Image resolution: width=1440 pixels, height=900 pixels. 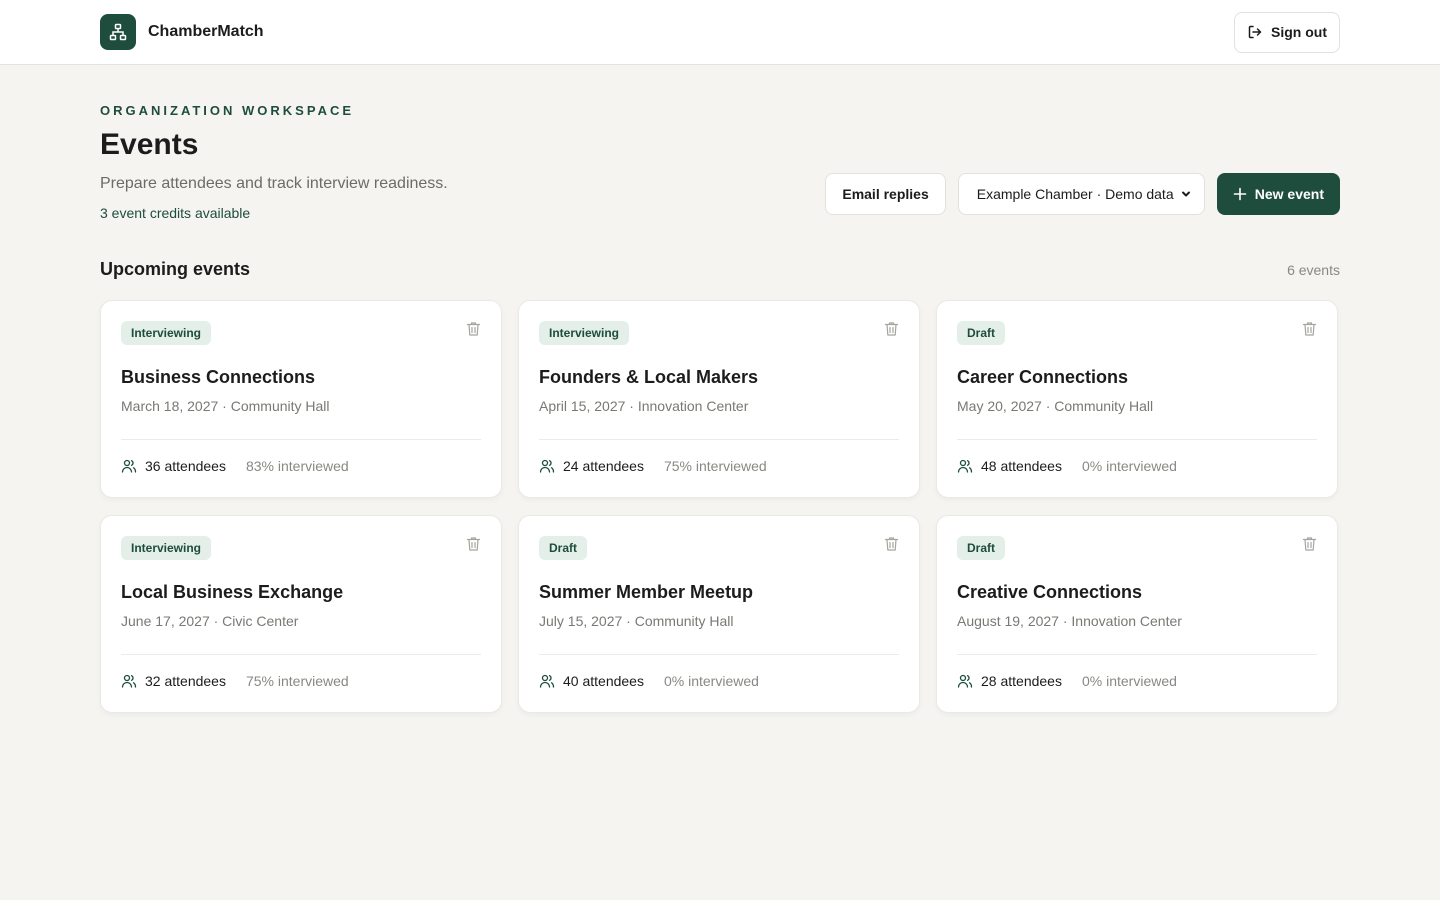 I want to click on event-stats: 40 attendees 0% interviewed, so click(x=719, y=681).